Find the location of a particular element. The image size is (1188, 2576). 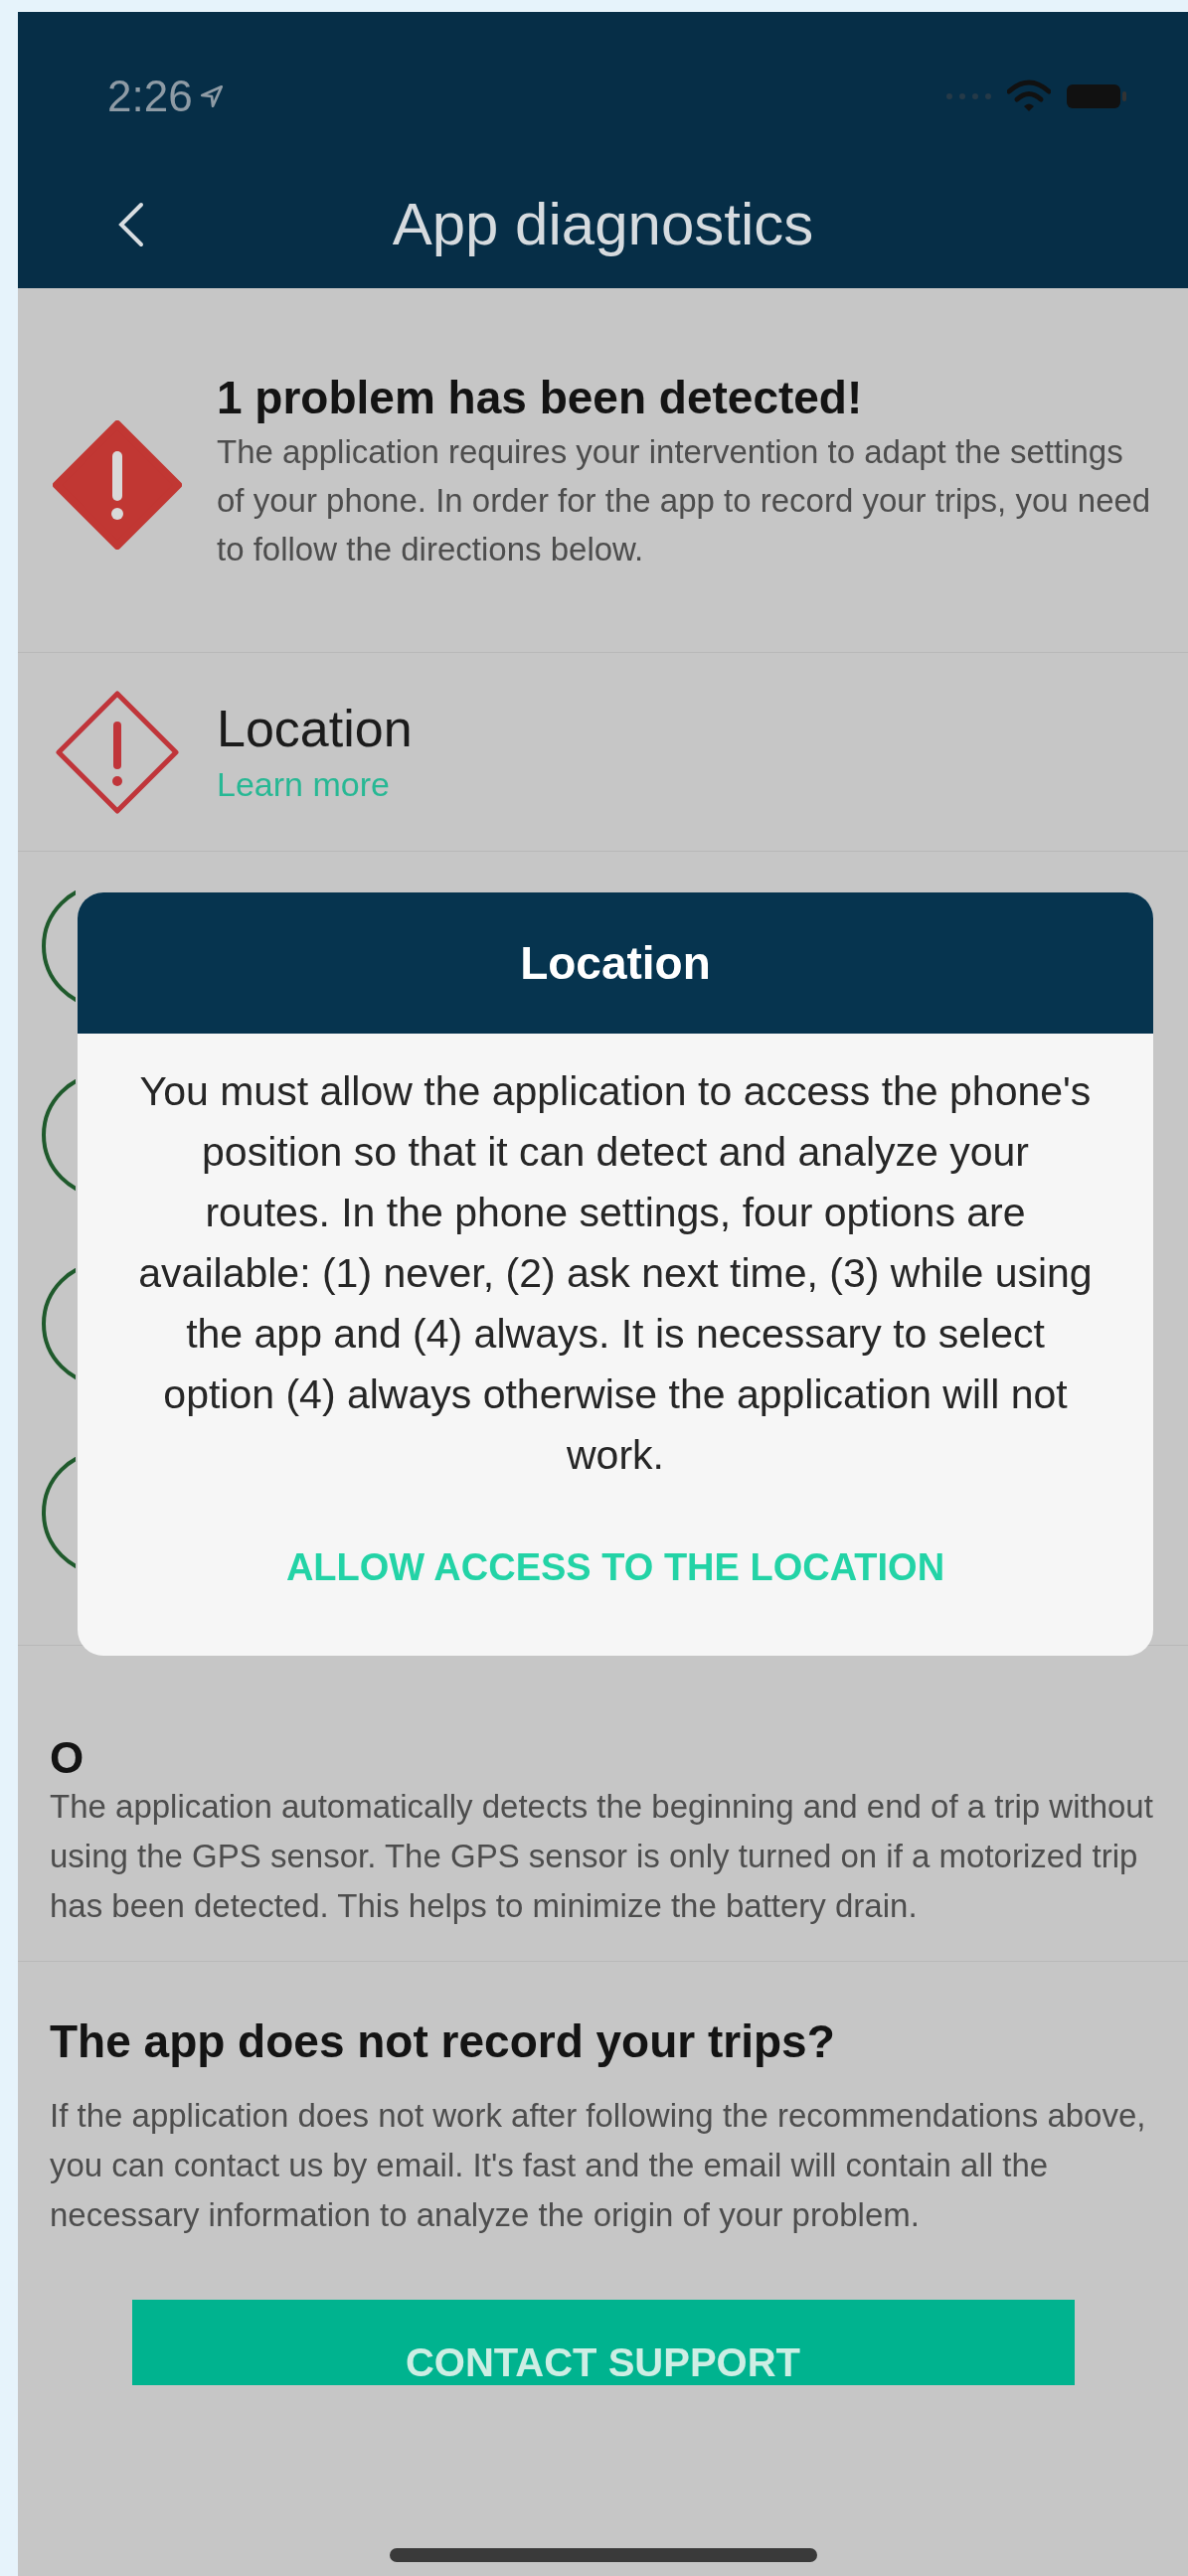

status-time: 2:26 is located at coordinates (150, 96).